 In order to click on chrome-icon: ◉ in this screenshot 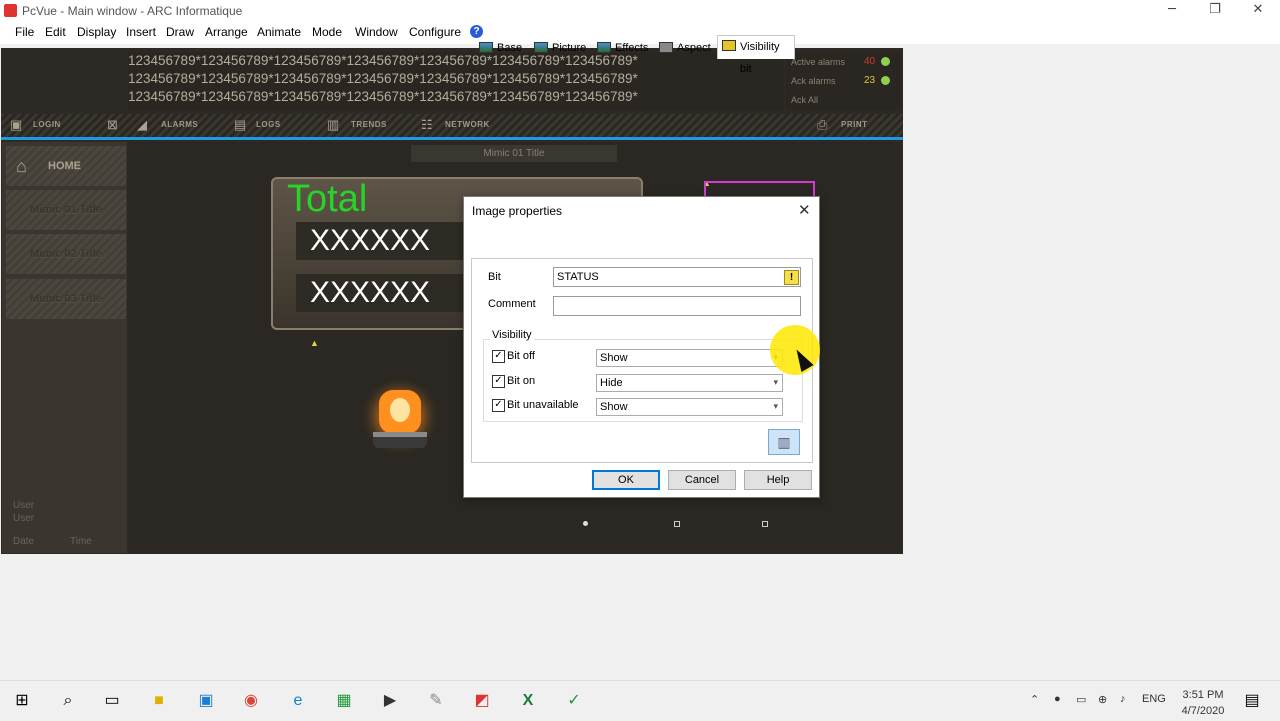, I will do `click(251, 701)`.